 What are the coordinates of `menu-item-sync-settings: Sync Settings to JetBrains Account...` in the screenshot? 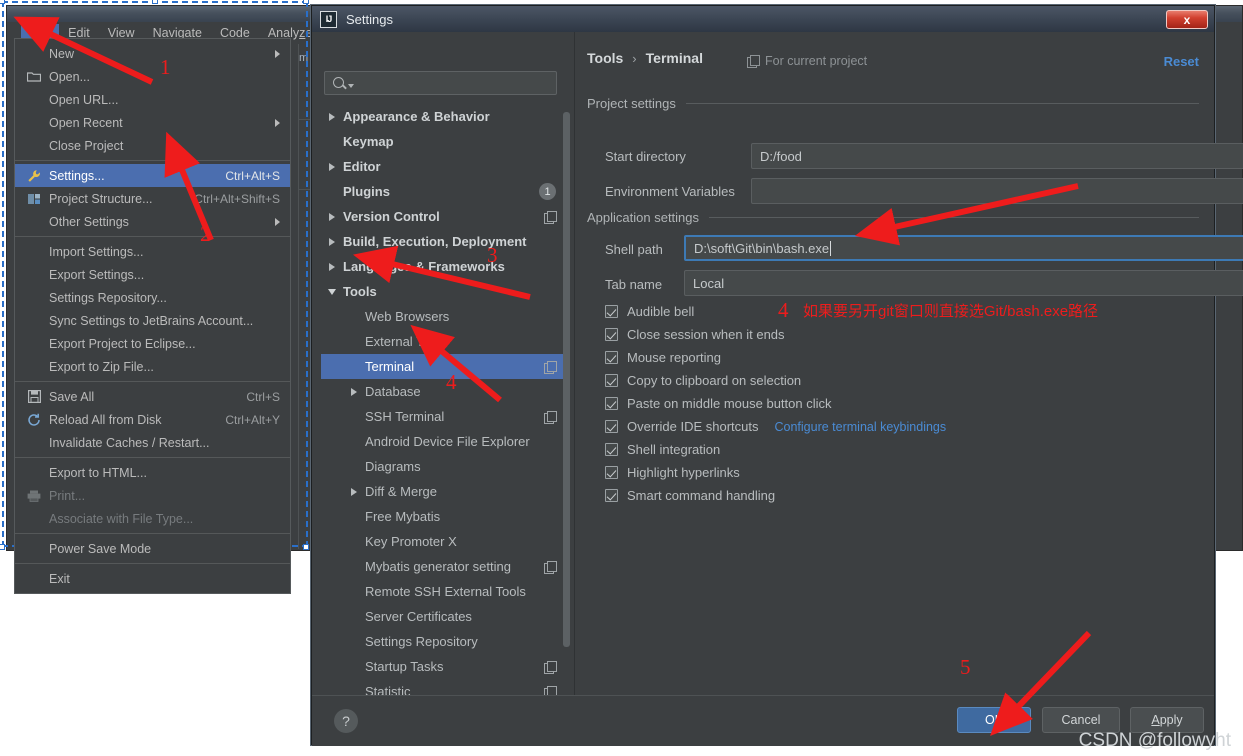 It's located at (152, 320).